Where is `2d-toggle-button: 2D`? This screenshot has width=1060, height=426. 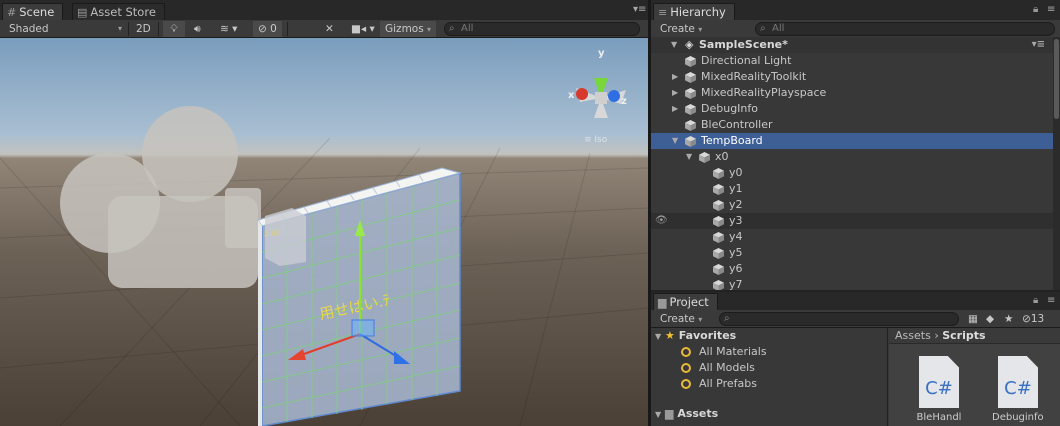
2d-toggle-button: 2D is located at coordinates (143, 29).